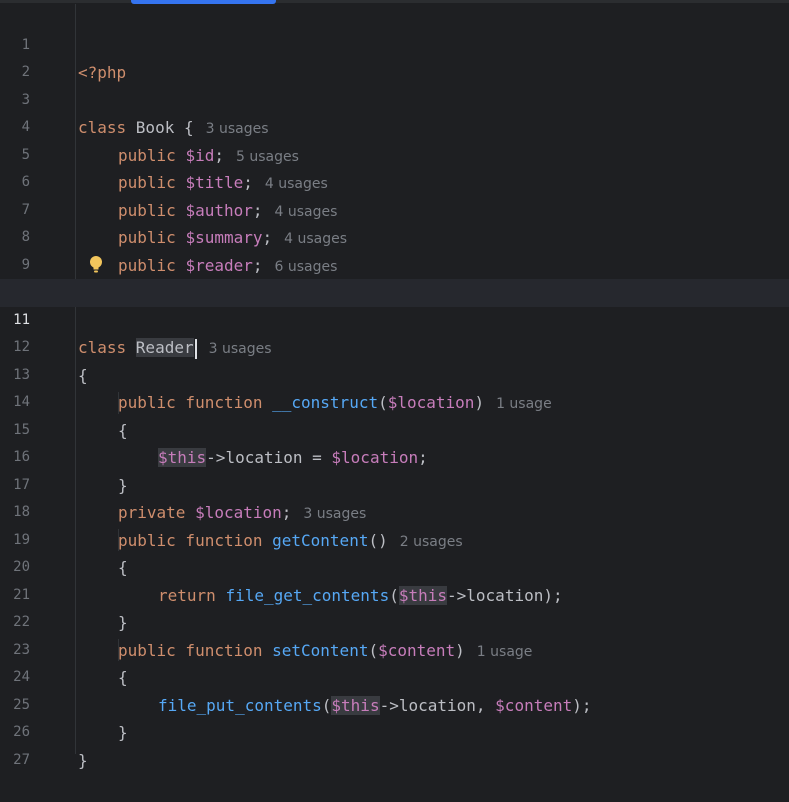 Image resolution: width=789 pixels, height=802 pixels. What do you see at coordinates (394, 236) in the screenshot?
I see `code-line: 8 public $reader; 6 usages` at bounding box center [394, 236].